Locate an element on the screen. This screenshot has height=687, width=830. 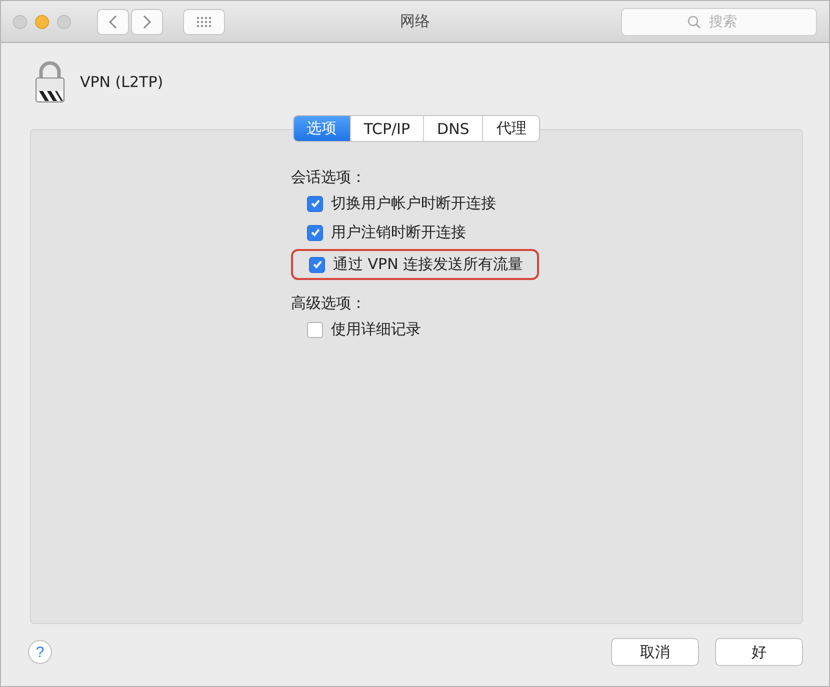
forward-button is located at coordinates (147, 21).